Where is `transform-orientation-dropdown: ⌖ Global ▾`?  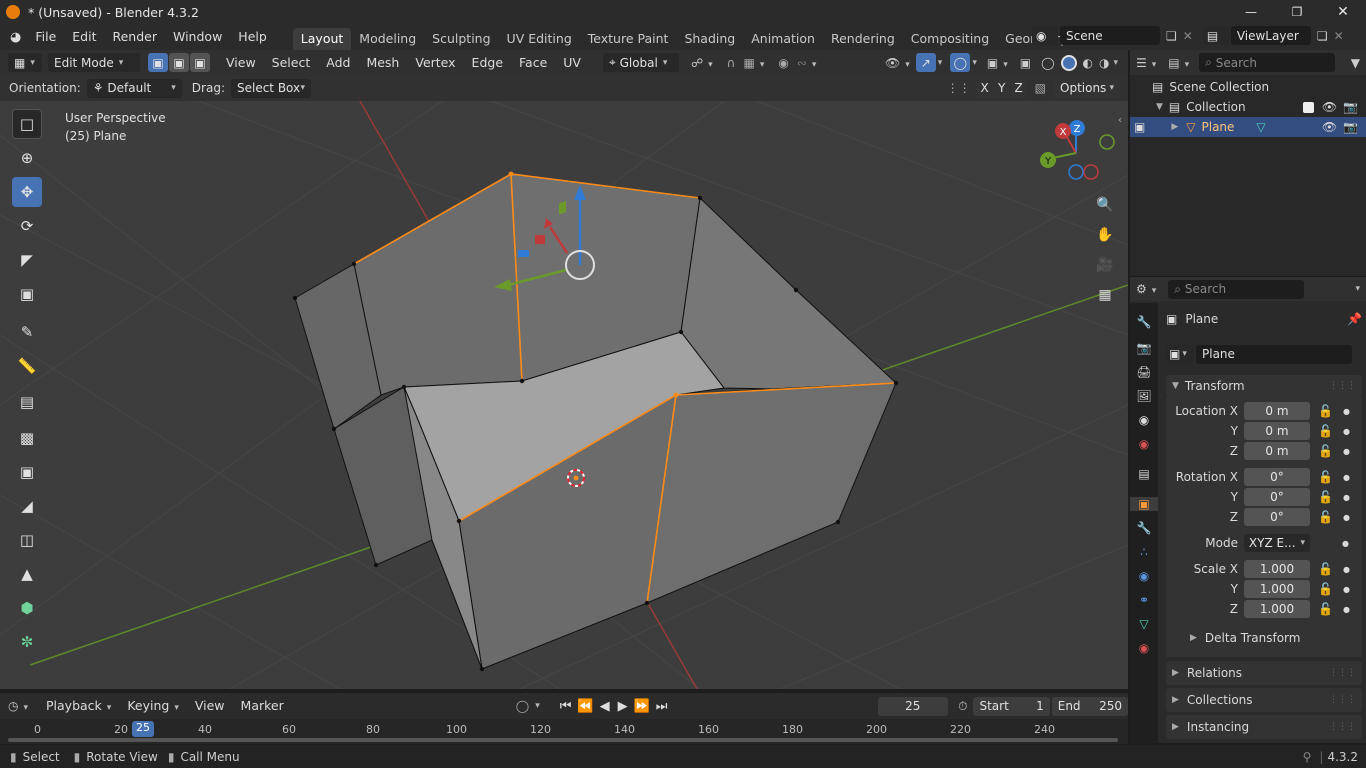
transform-orientation-dropdown: ⌖ Global ▾ is located at coordinates (640, 62).